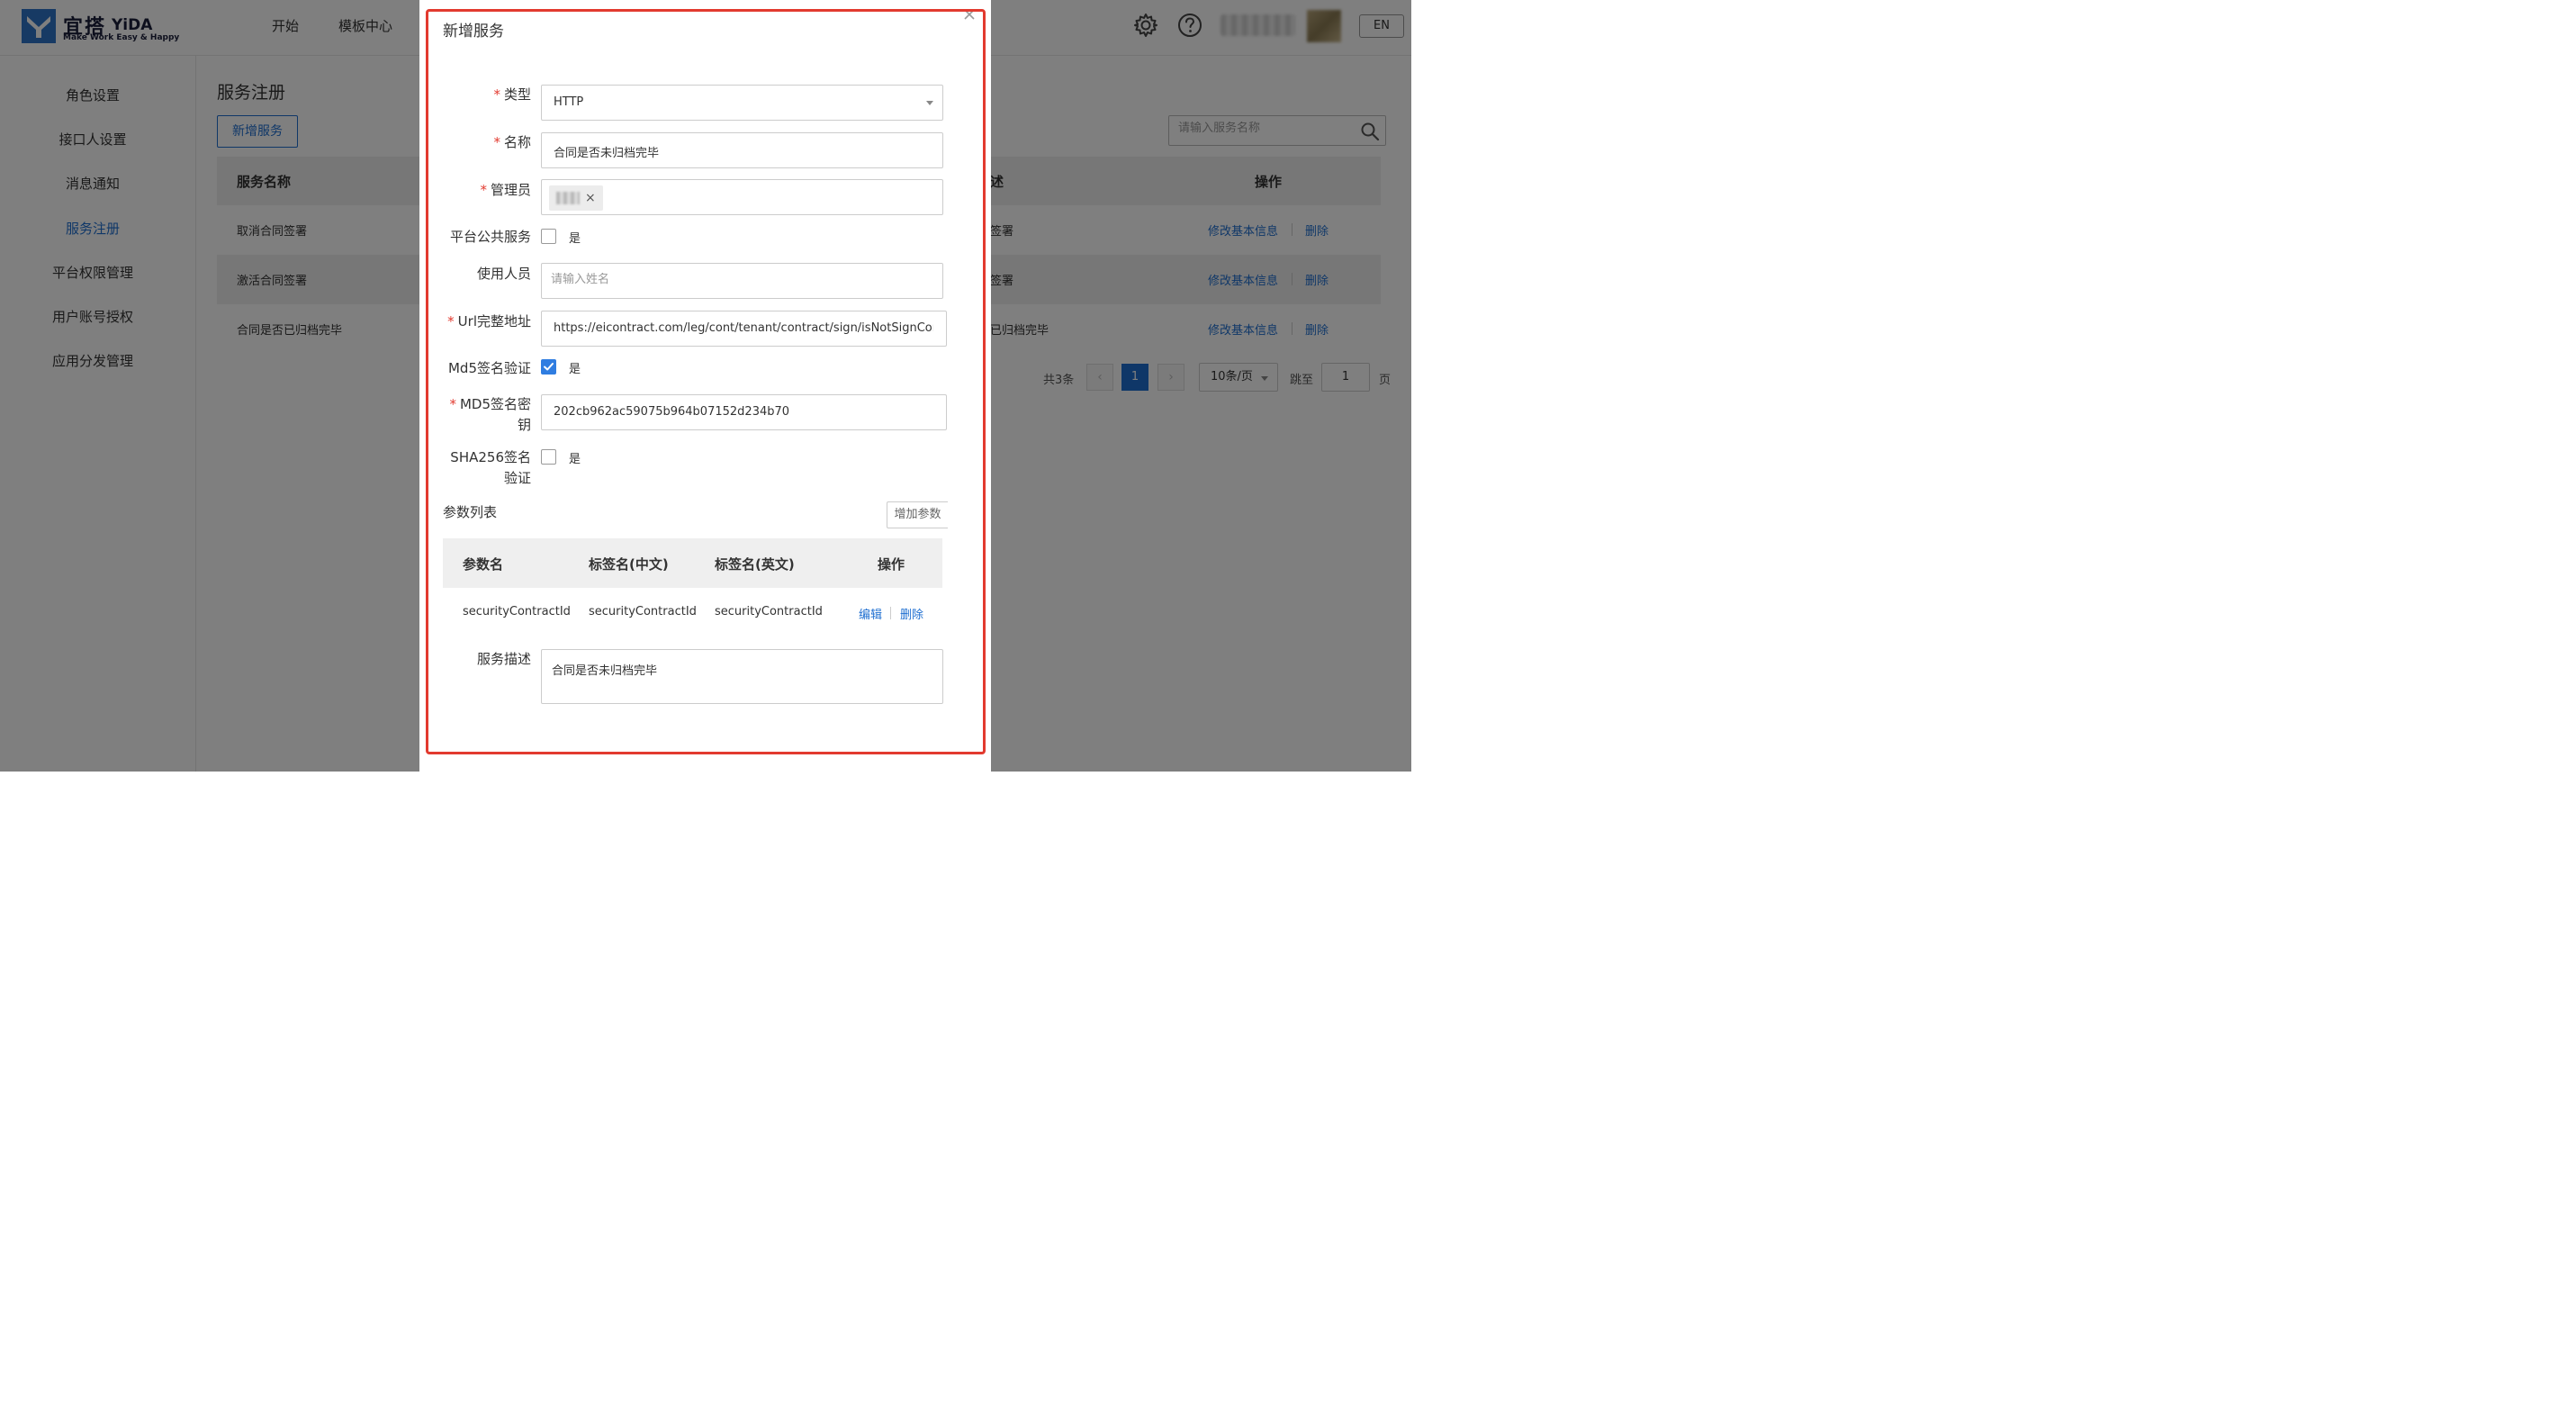  What do you see at coordinates (503, 659) in the screenshot?
I see `description-label: 服务描述` at bounding box center [503, 659].